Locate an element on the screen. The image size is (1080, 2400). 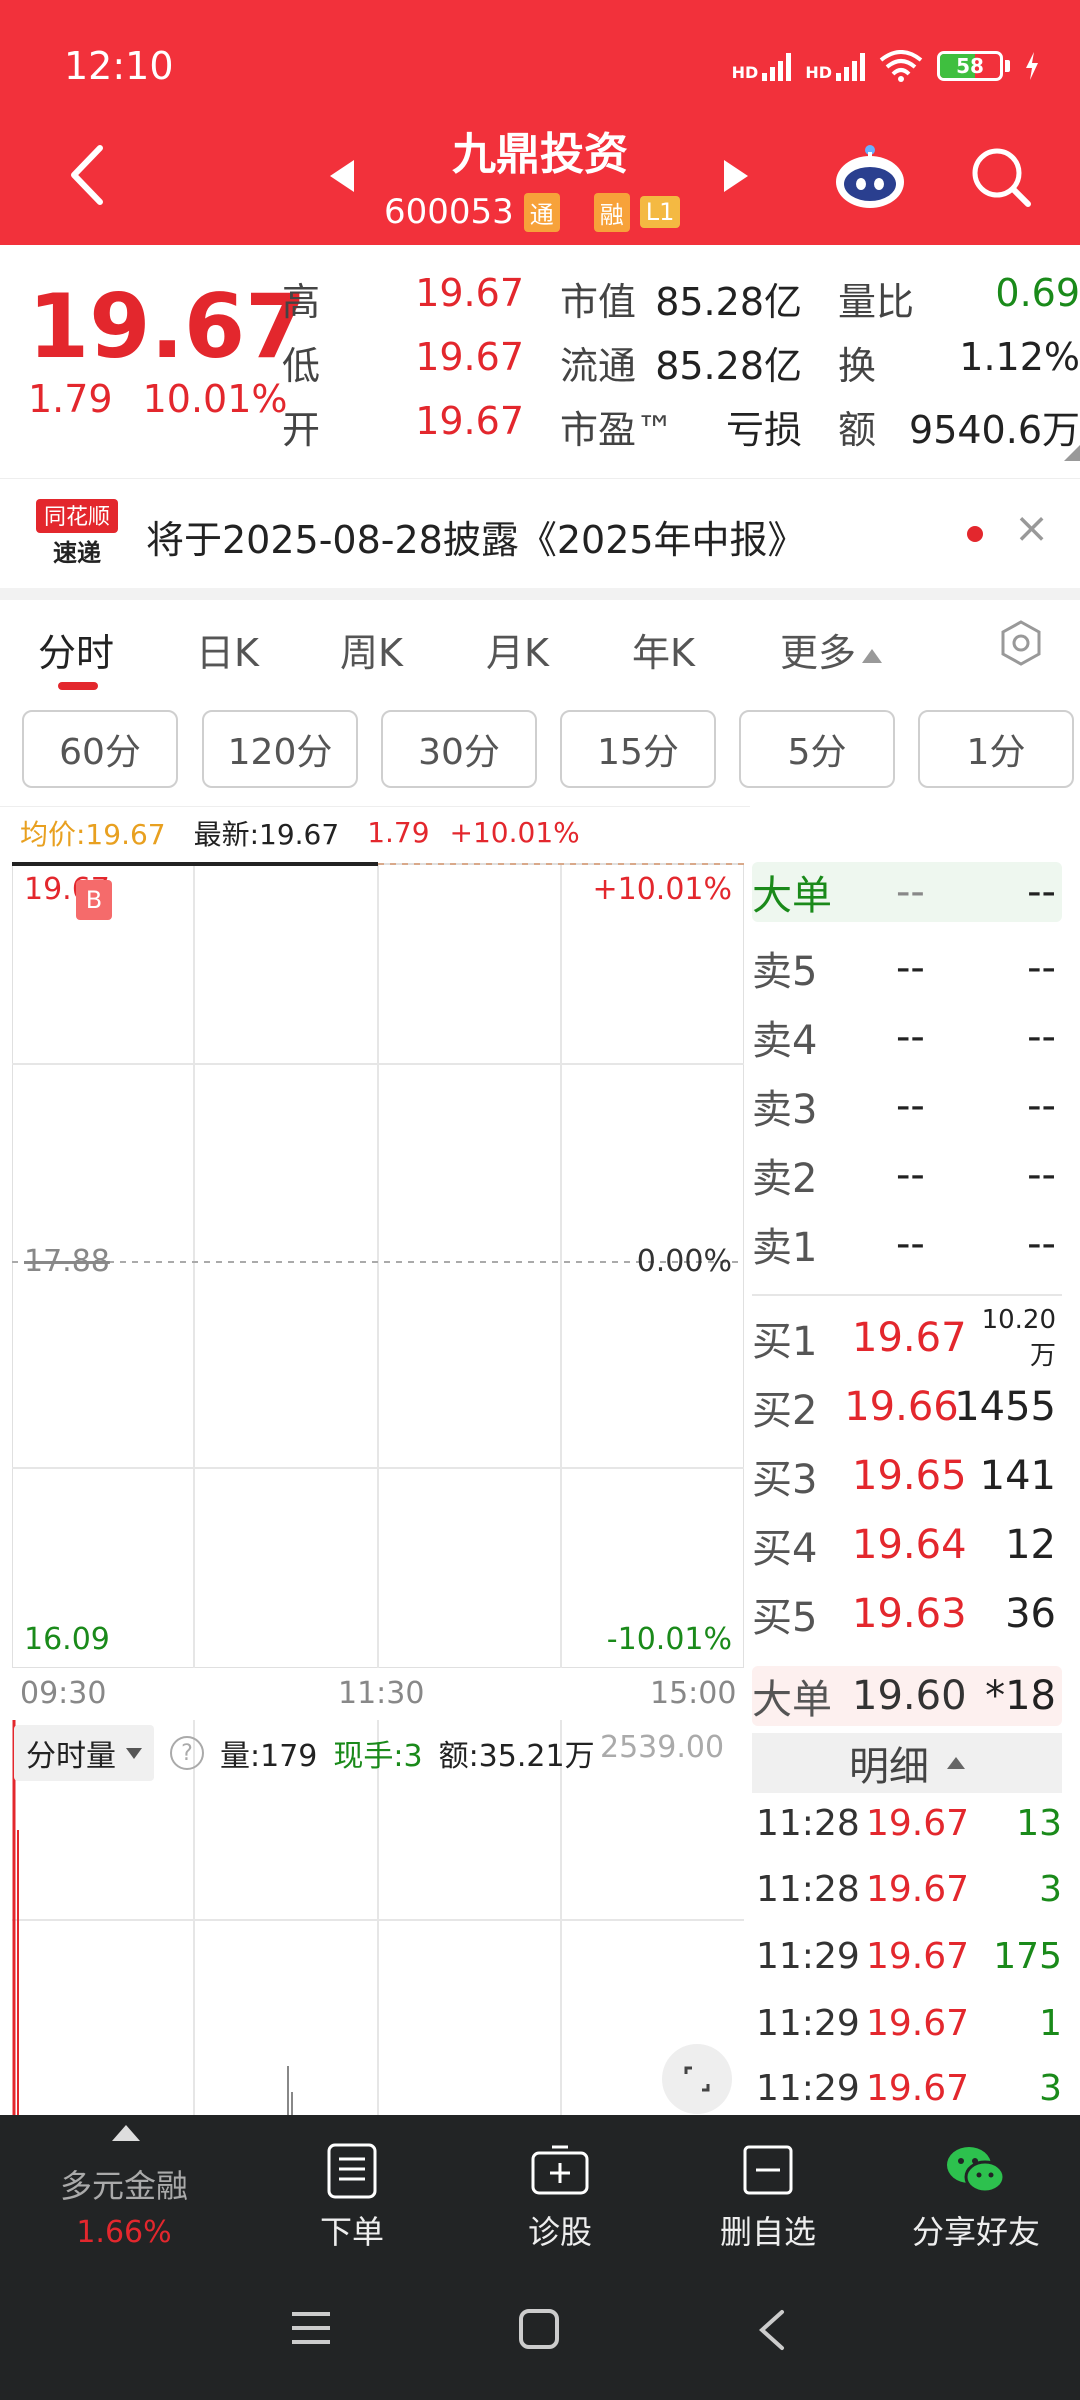
diagnose-label: 诊股 is located at coordinates (559, 2232).